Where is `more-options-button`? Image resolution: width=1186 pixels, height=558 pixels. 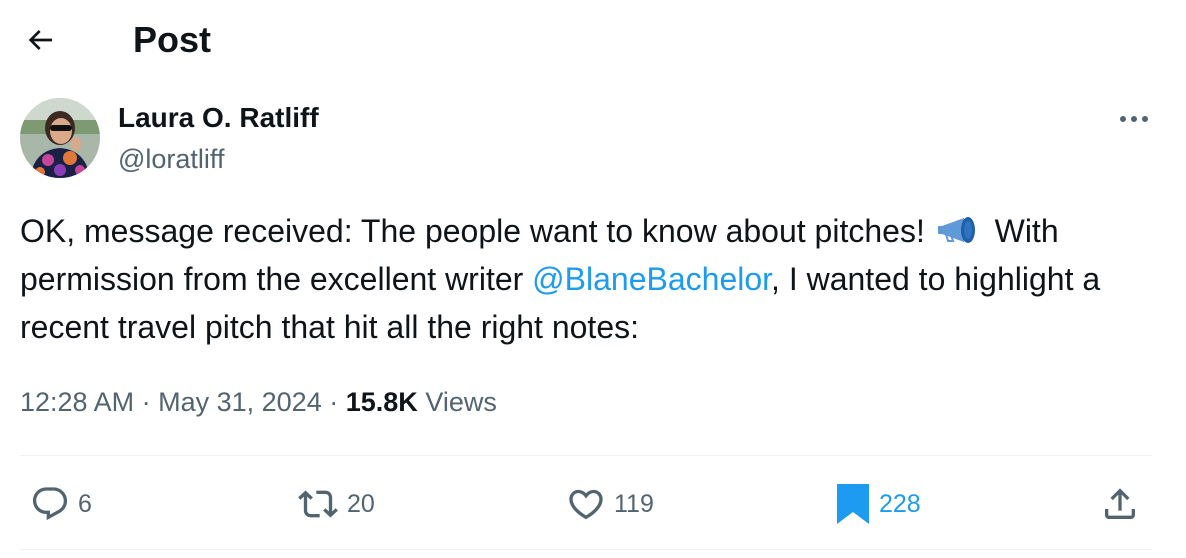 more-options-button is located at coordinates (1134, 119).